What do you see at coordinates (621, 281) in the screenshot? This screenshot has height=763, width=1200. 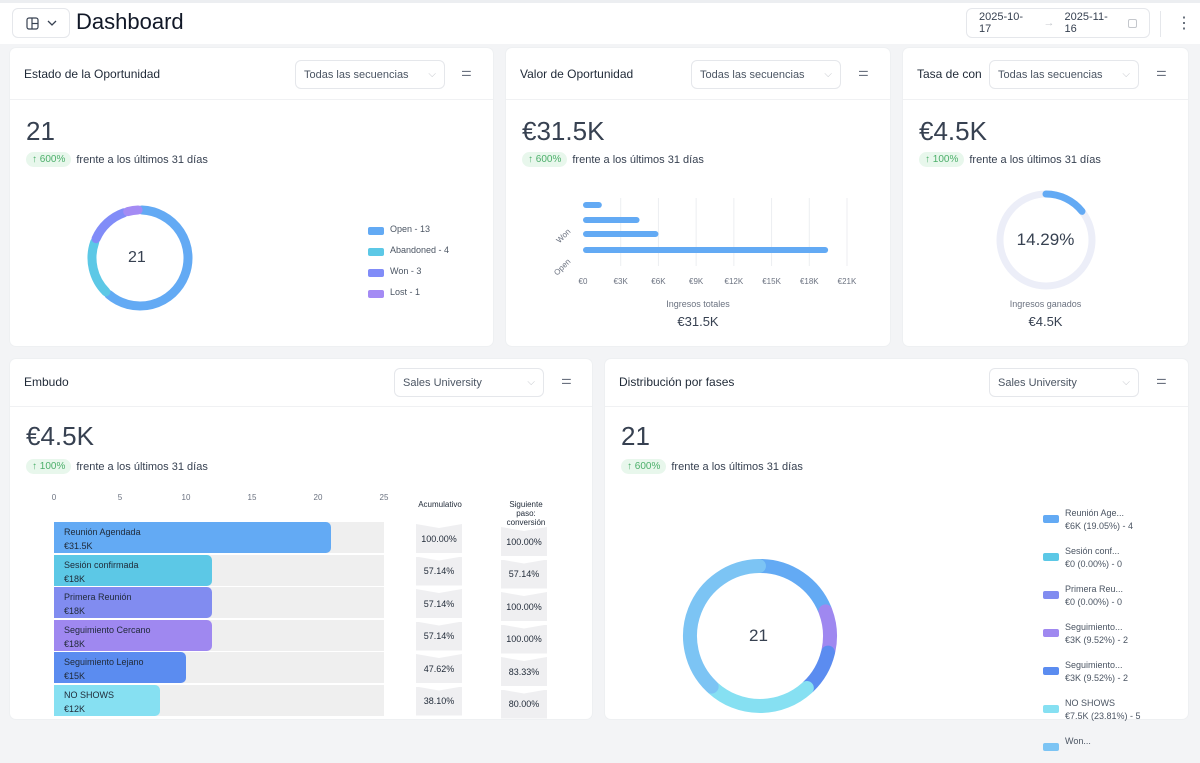 I see `x-tick-label: €3K` at bounding box center [621, 281].